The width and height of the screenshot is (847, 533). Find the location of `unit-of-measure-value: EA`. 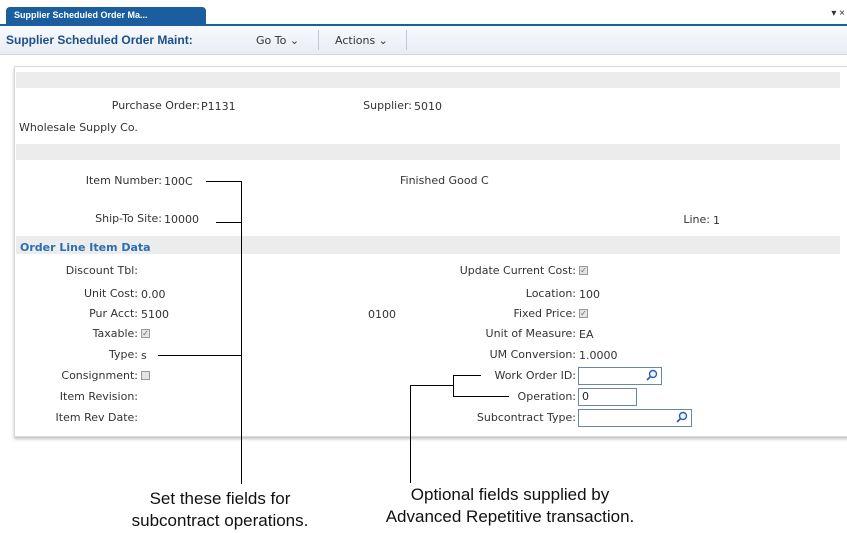

unit-of-measure-value: EA is located at coordinates (586, 334).